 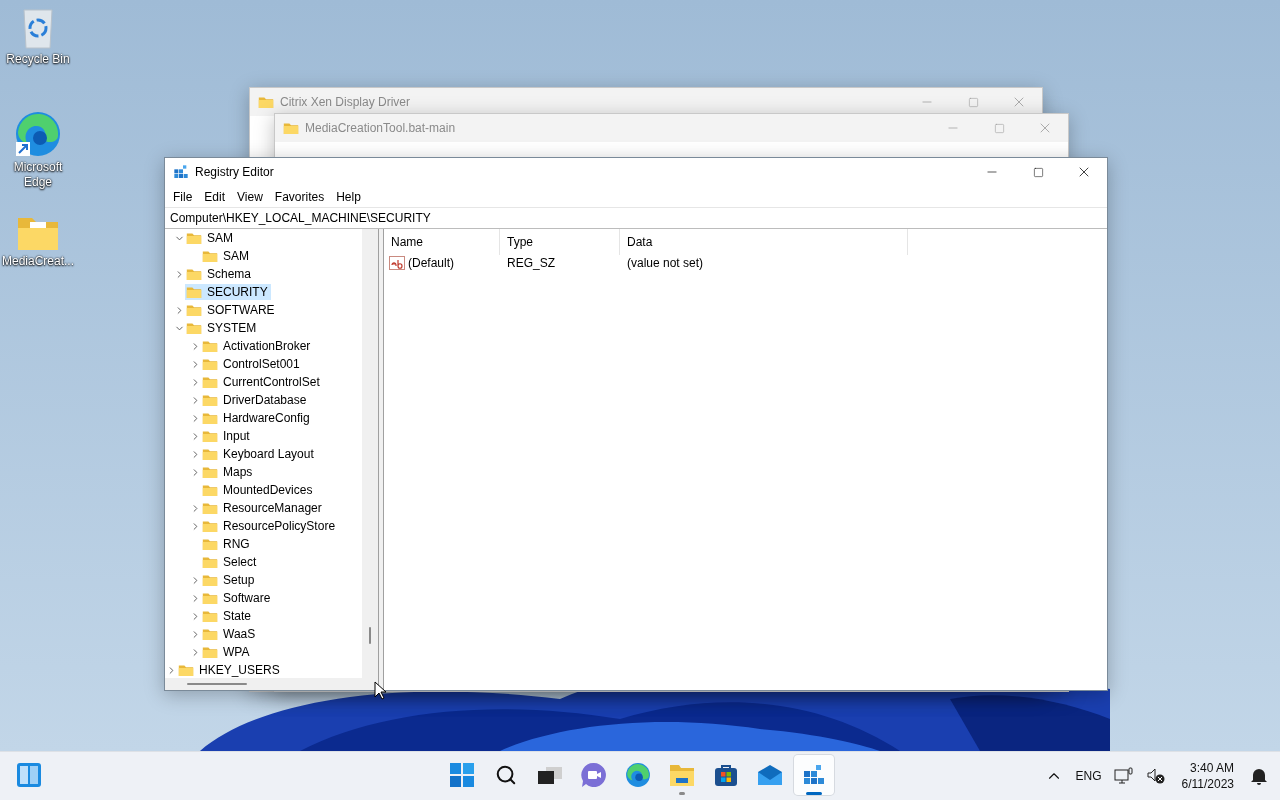 I want to click on tree-item-highlight: SOFTWARE, so click(x=231, y=310).